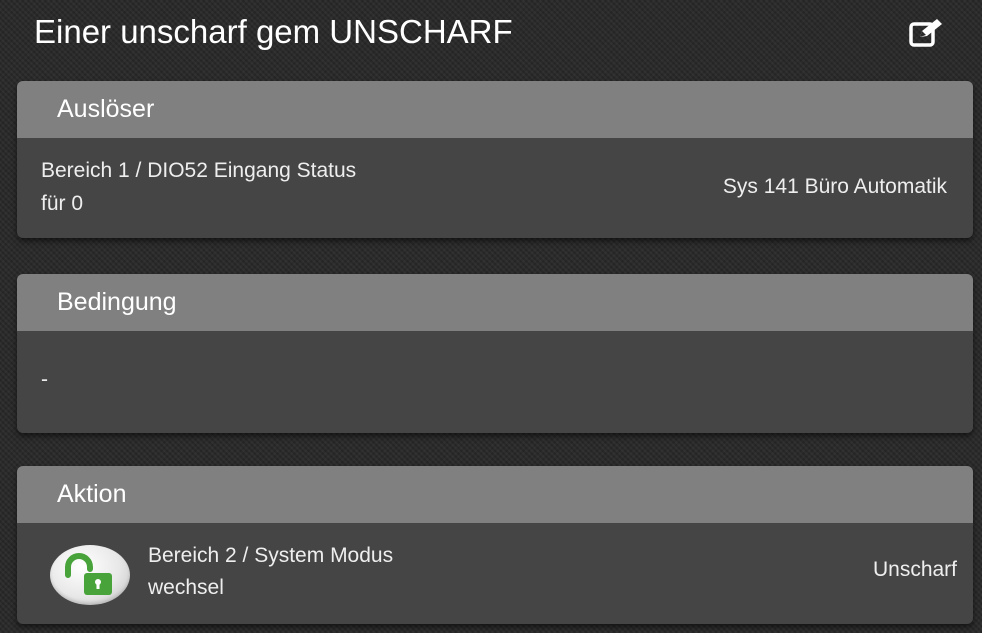 This screenshot has width=982, height=633. I want to click on action-operation: wechsel, so click(186, 587).